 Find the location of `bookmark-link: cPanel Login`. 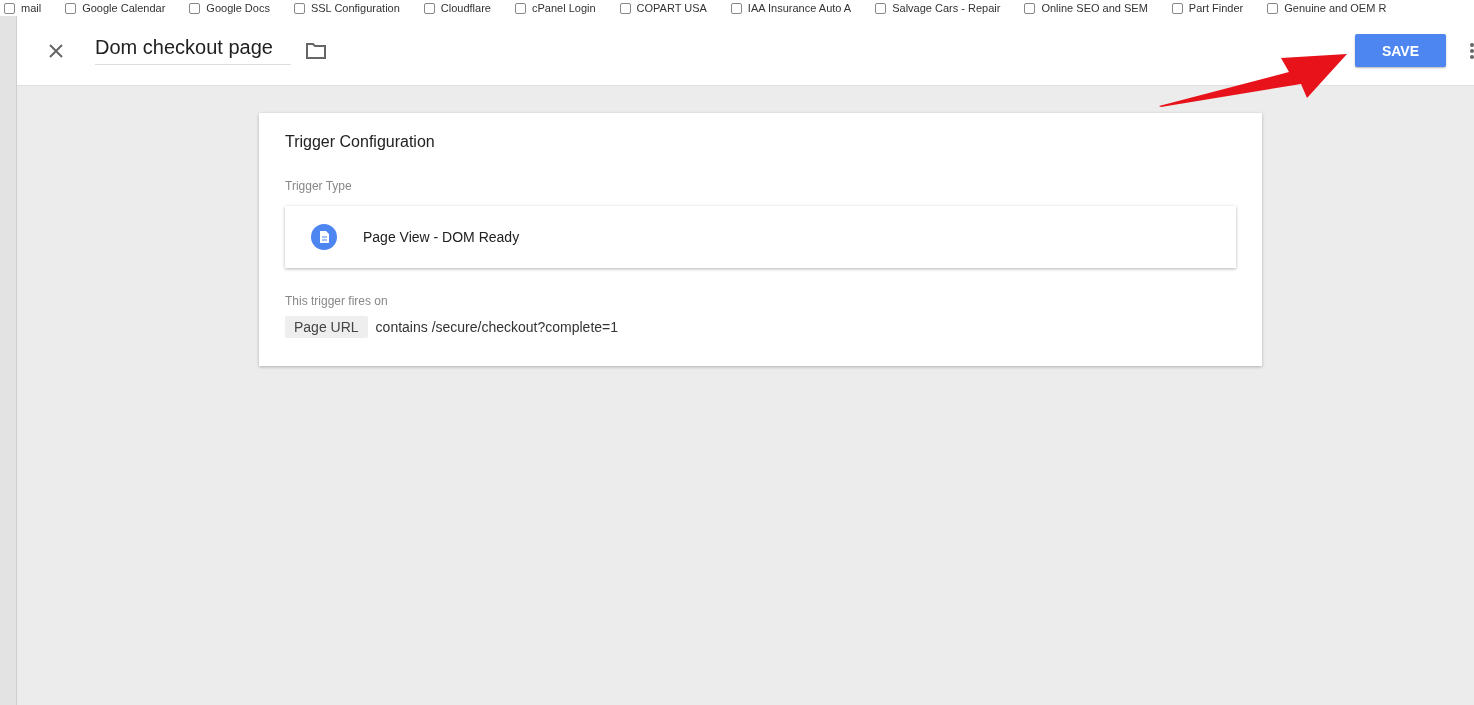

bookmark-link: cPanel Login is located at coordinates (555, 8).